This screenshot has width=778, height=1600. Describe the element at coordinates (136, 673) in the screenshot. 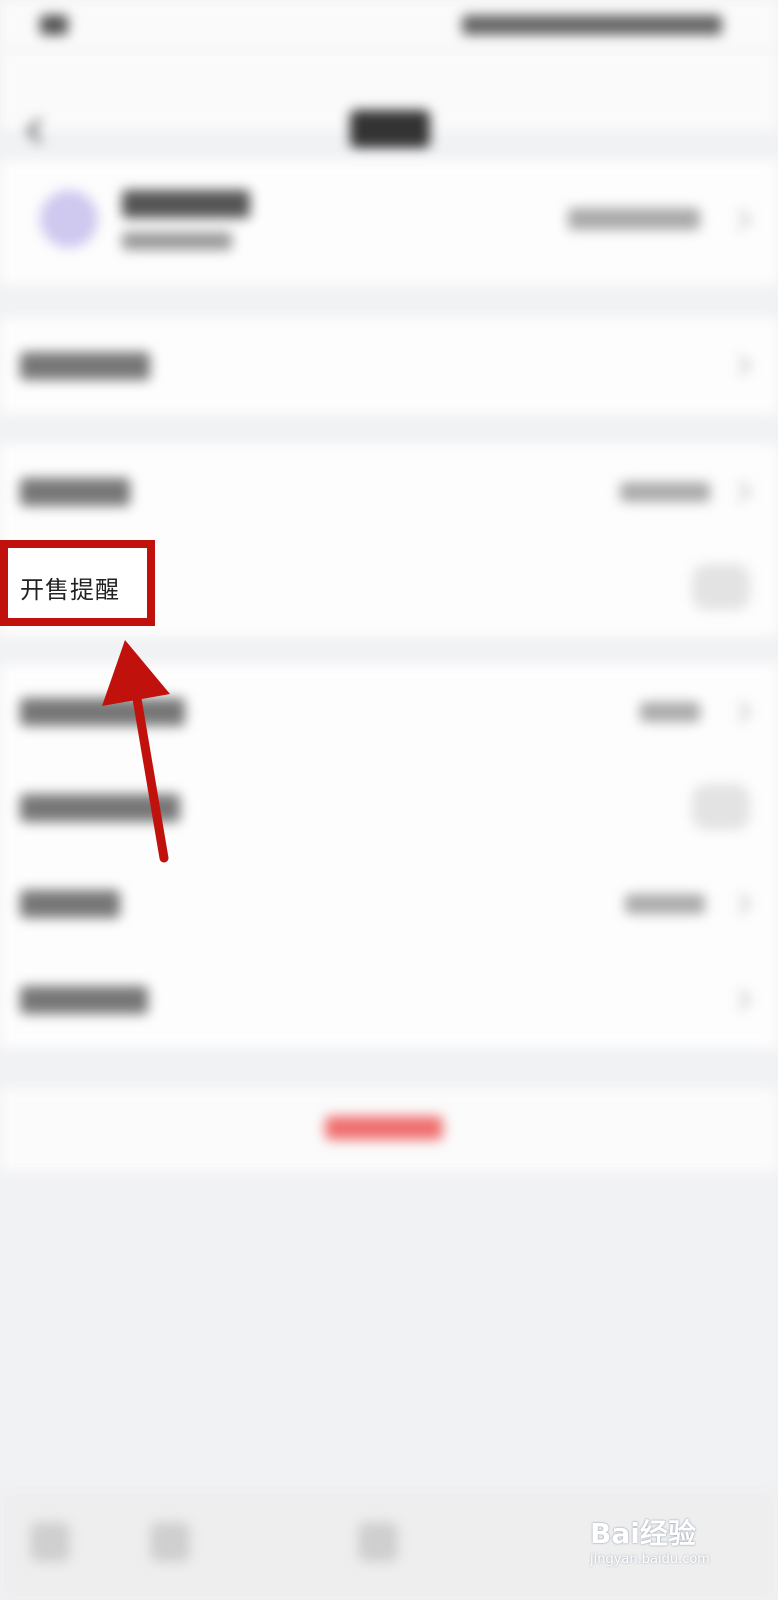

I see `arrow-head` at that location.